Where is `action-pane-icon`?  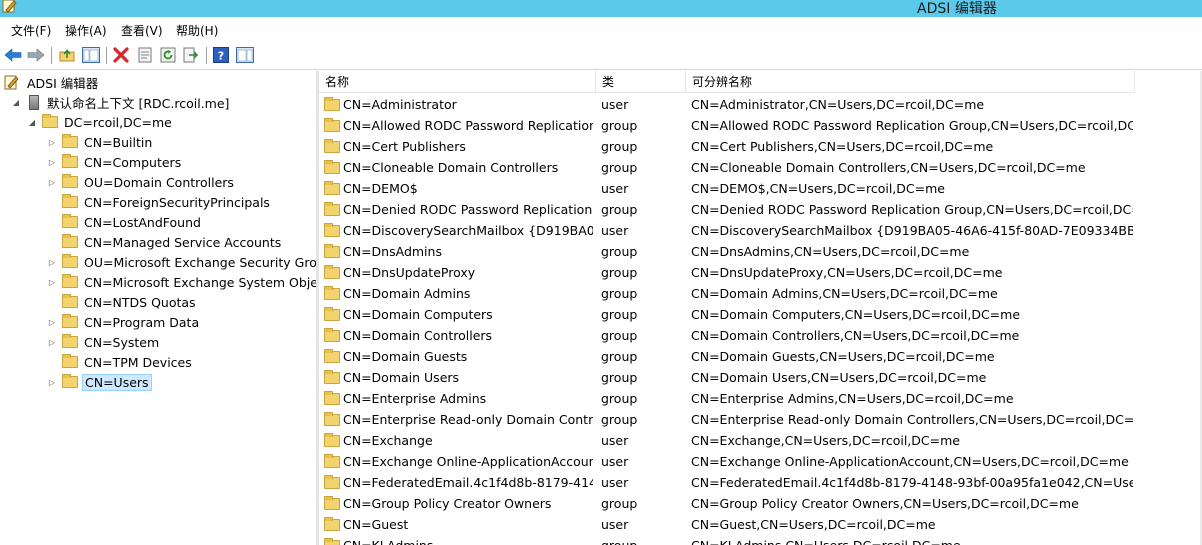
action-pane-icon is located at coordinates (245, 55).